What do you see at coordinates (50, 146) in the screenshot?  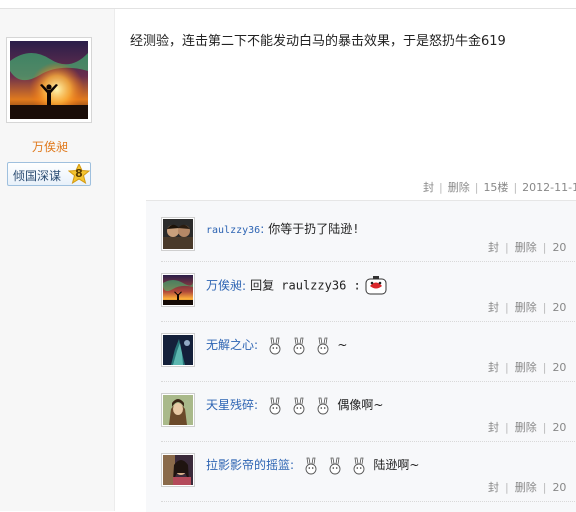 I see `author-name: 万俟昶` at bounding box center [50, 146].